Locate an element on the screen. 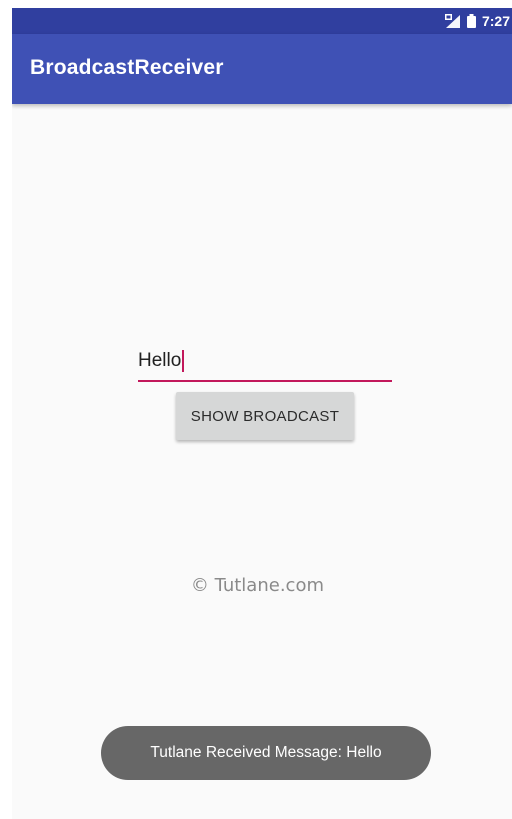 This screenshot has height=819, width=512. input-value: Hello is located at coordinates (160, 360).